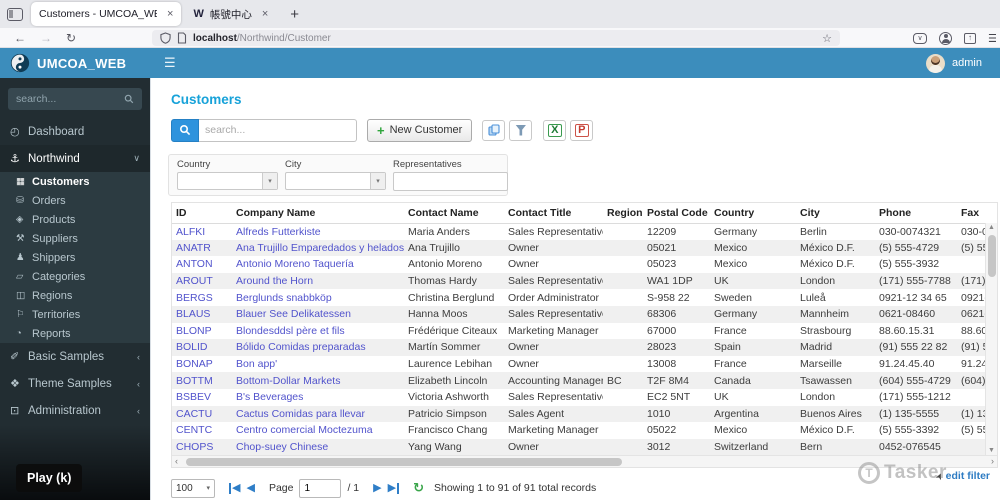  I want to click on sidebar-item-regions: ◫ Regions, so click(75, 295).